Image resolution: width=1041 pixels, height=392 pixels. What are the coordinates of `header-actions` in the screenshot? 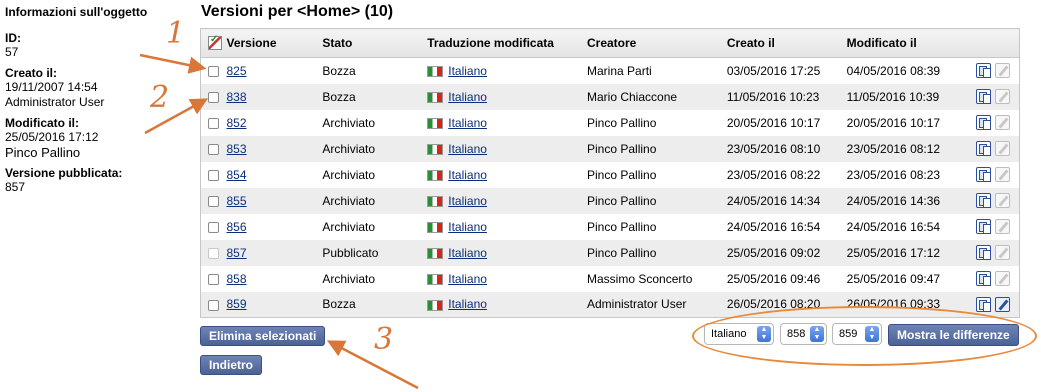 It's located at (995, 43).